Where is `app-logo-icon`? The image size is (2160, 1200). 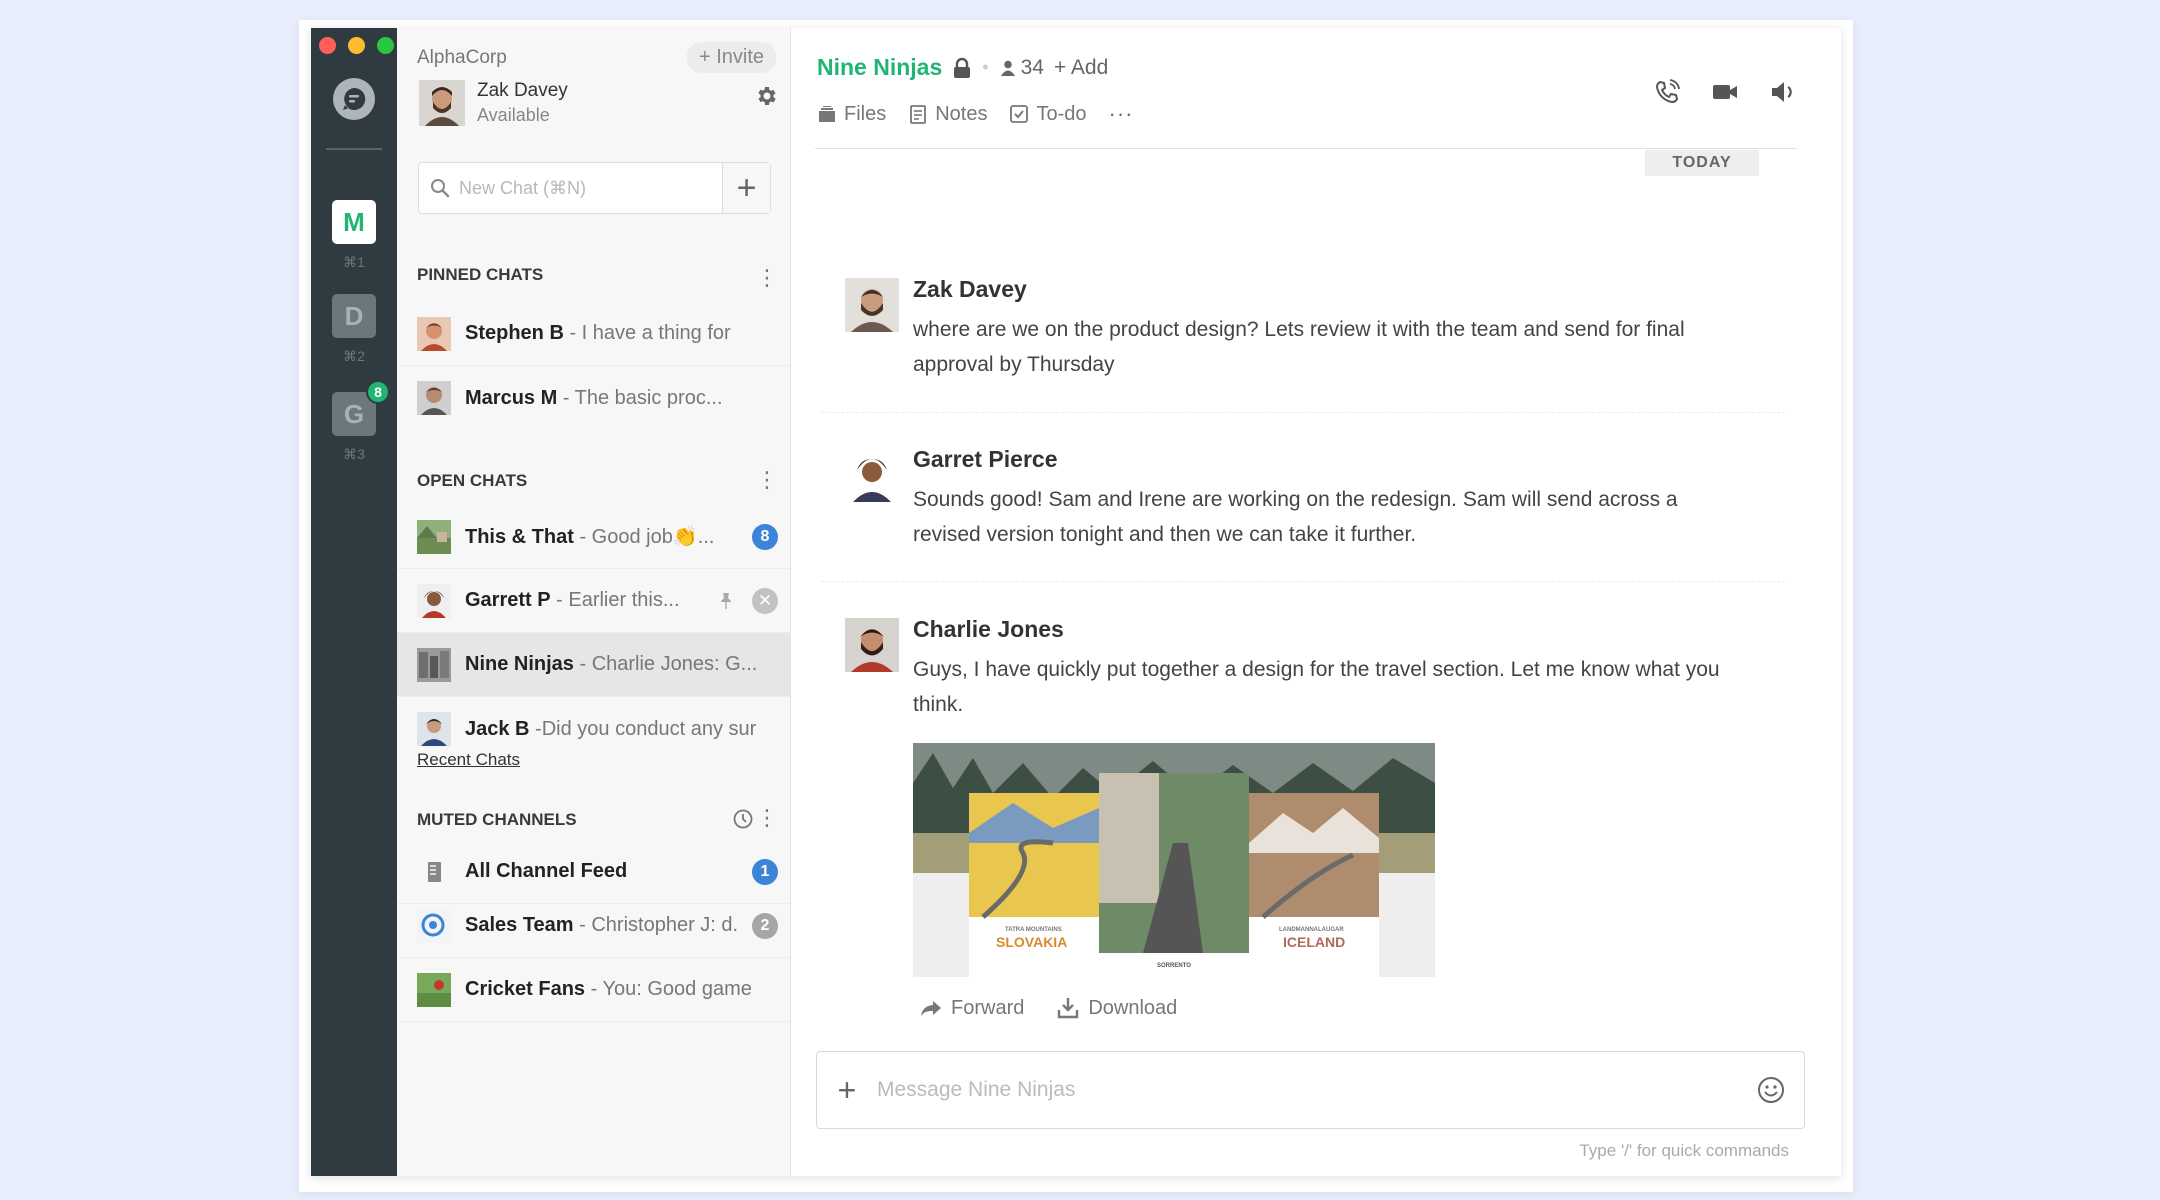
app-logo-icon is located at coordinates (354, 99).